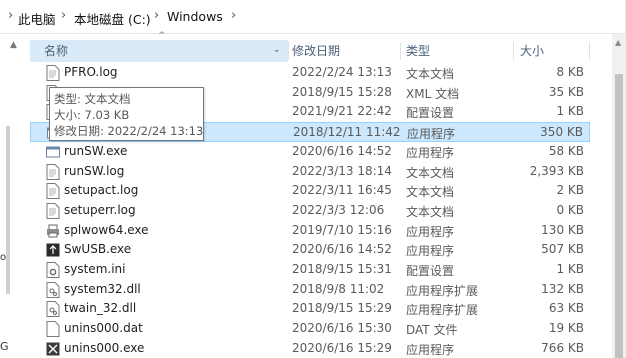 The image size is (626, 358). Describe the element at coordinates (96, 150) in the screenshot. I see `file-name: runSW.exe` at that location.